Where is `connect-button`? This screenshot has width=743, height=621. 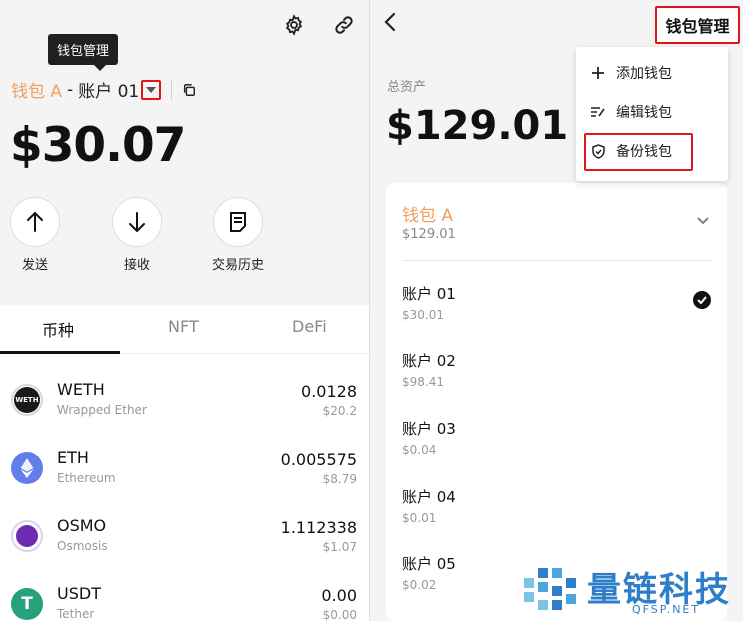
connect-button is located at coordinates (344, 25).